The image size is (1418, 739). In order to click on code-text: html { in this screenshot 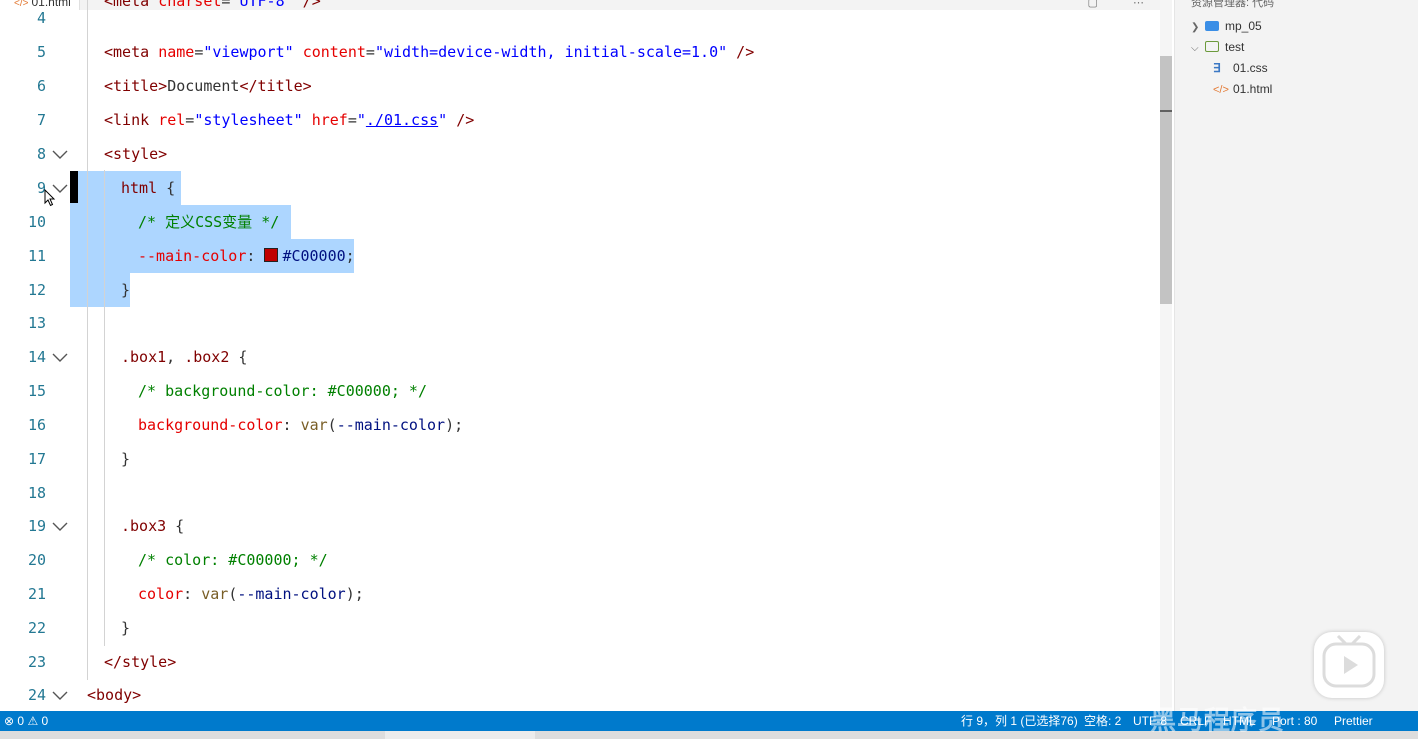, I will do `click(148, 188)`.